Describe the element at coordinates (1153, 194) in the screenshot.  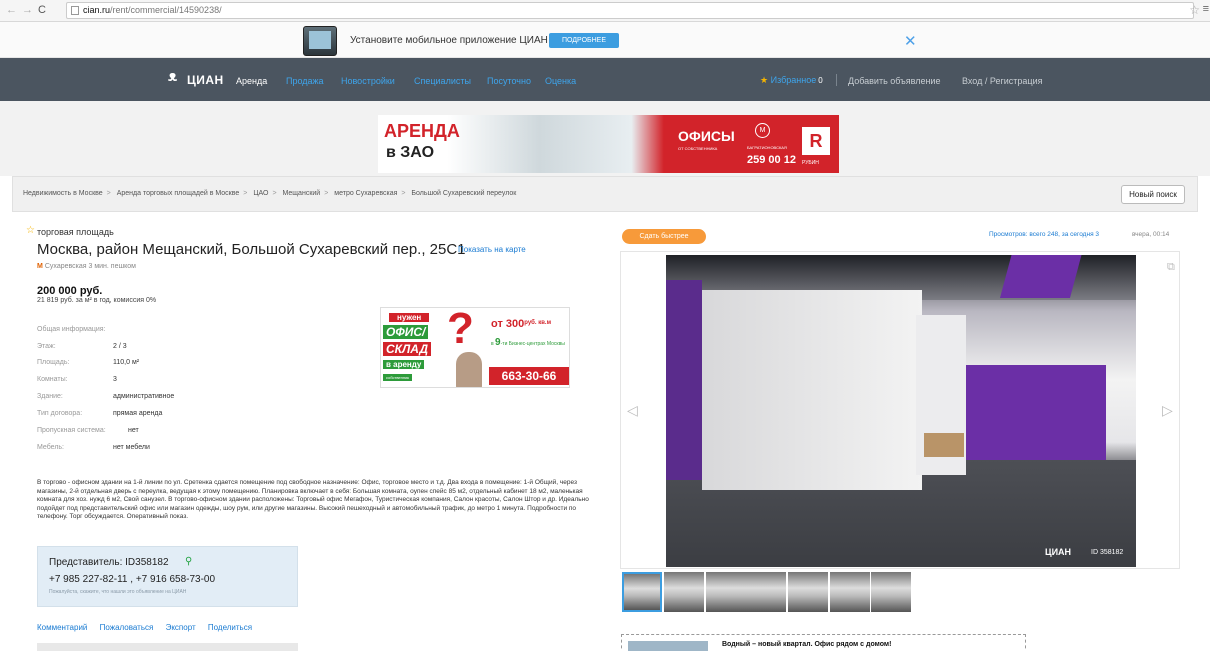
I see `new-search-button: Новый поиск` at that location.